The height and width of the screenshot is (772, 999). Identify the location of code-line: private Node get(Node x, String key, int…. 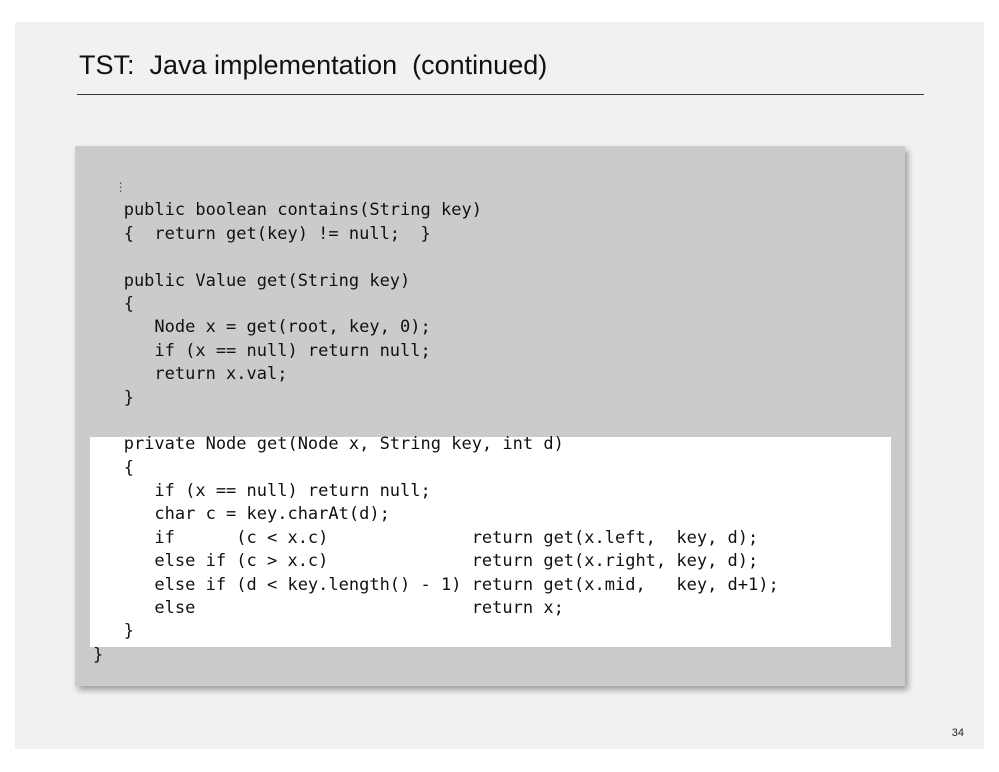
(328, 444).